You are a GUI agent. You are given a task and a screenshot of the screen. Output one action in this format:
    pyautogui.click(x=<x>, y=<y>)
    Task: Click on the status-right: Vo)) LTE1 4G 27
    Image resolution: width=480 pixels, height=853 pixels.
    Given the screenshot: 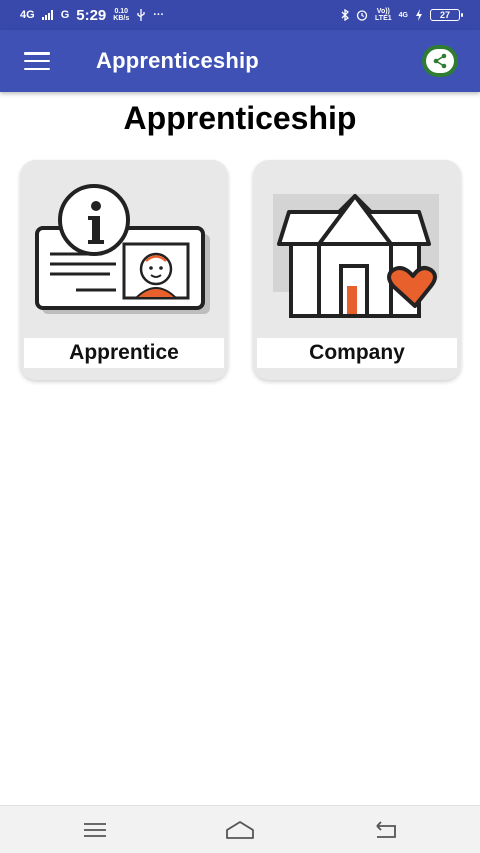 What is the action you would take?
    pyautogui.click(x=402, y=15)
    